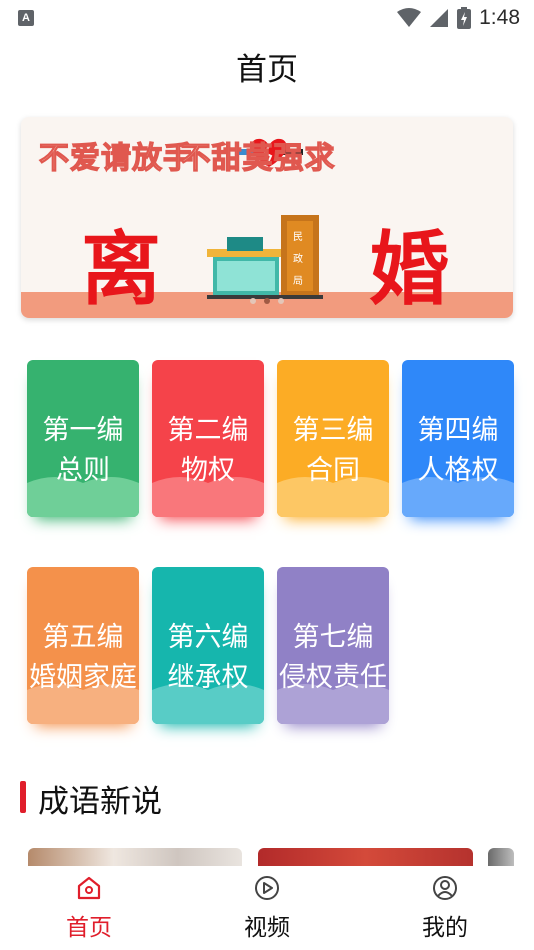 The width and height of the screenshot is (534, 950). What do you see at coordinates (458, 470) in the screenshot?
I see `card-title: 人格权` at bounding box center [458, 470].